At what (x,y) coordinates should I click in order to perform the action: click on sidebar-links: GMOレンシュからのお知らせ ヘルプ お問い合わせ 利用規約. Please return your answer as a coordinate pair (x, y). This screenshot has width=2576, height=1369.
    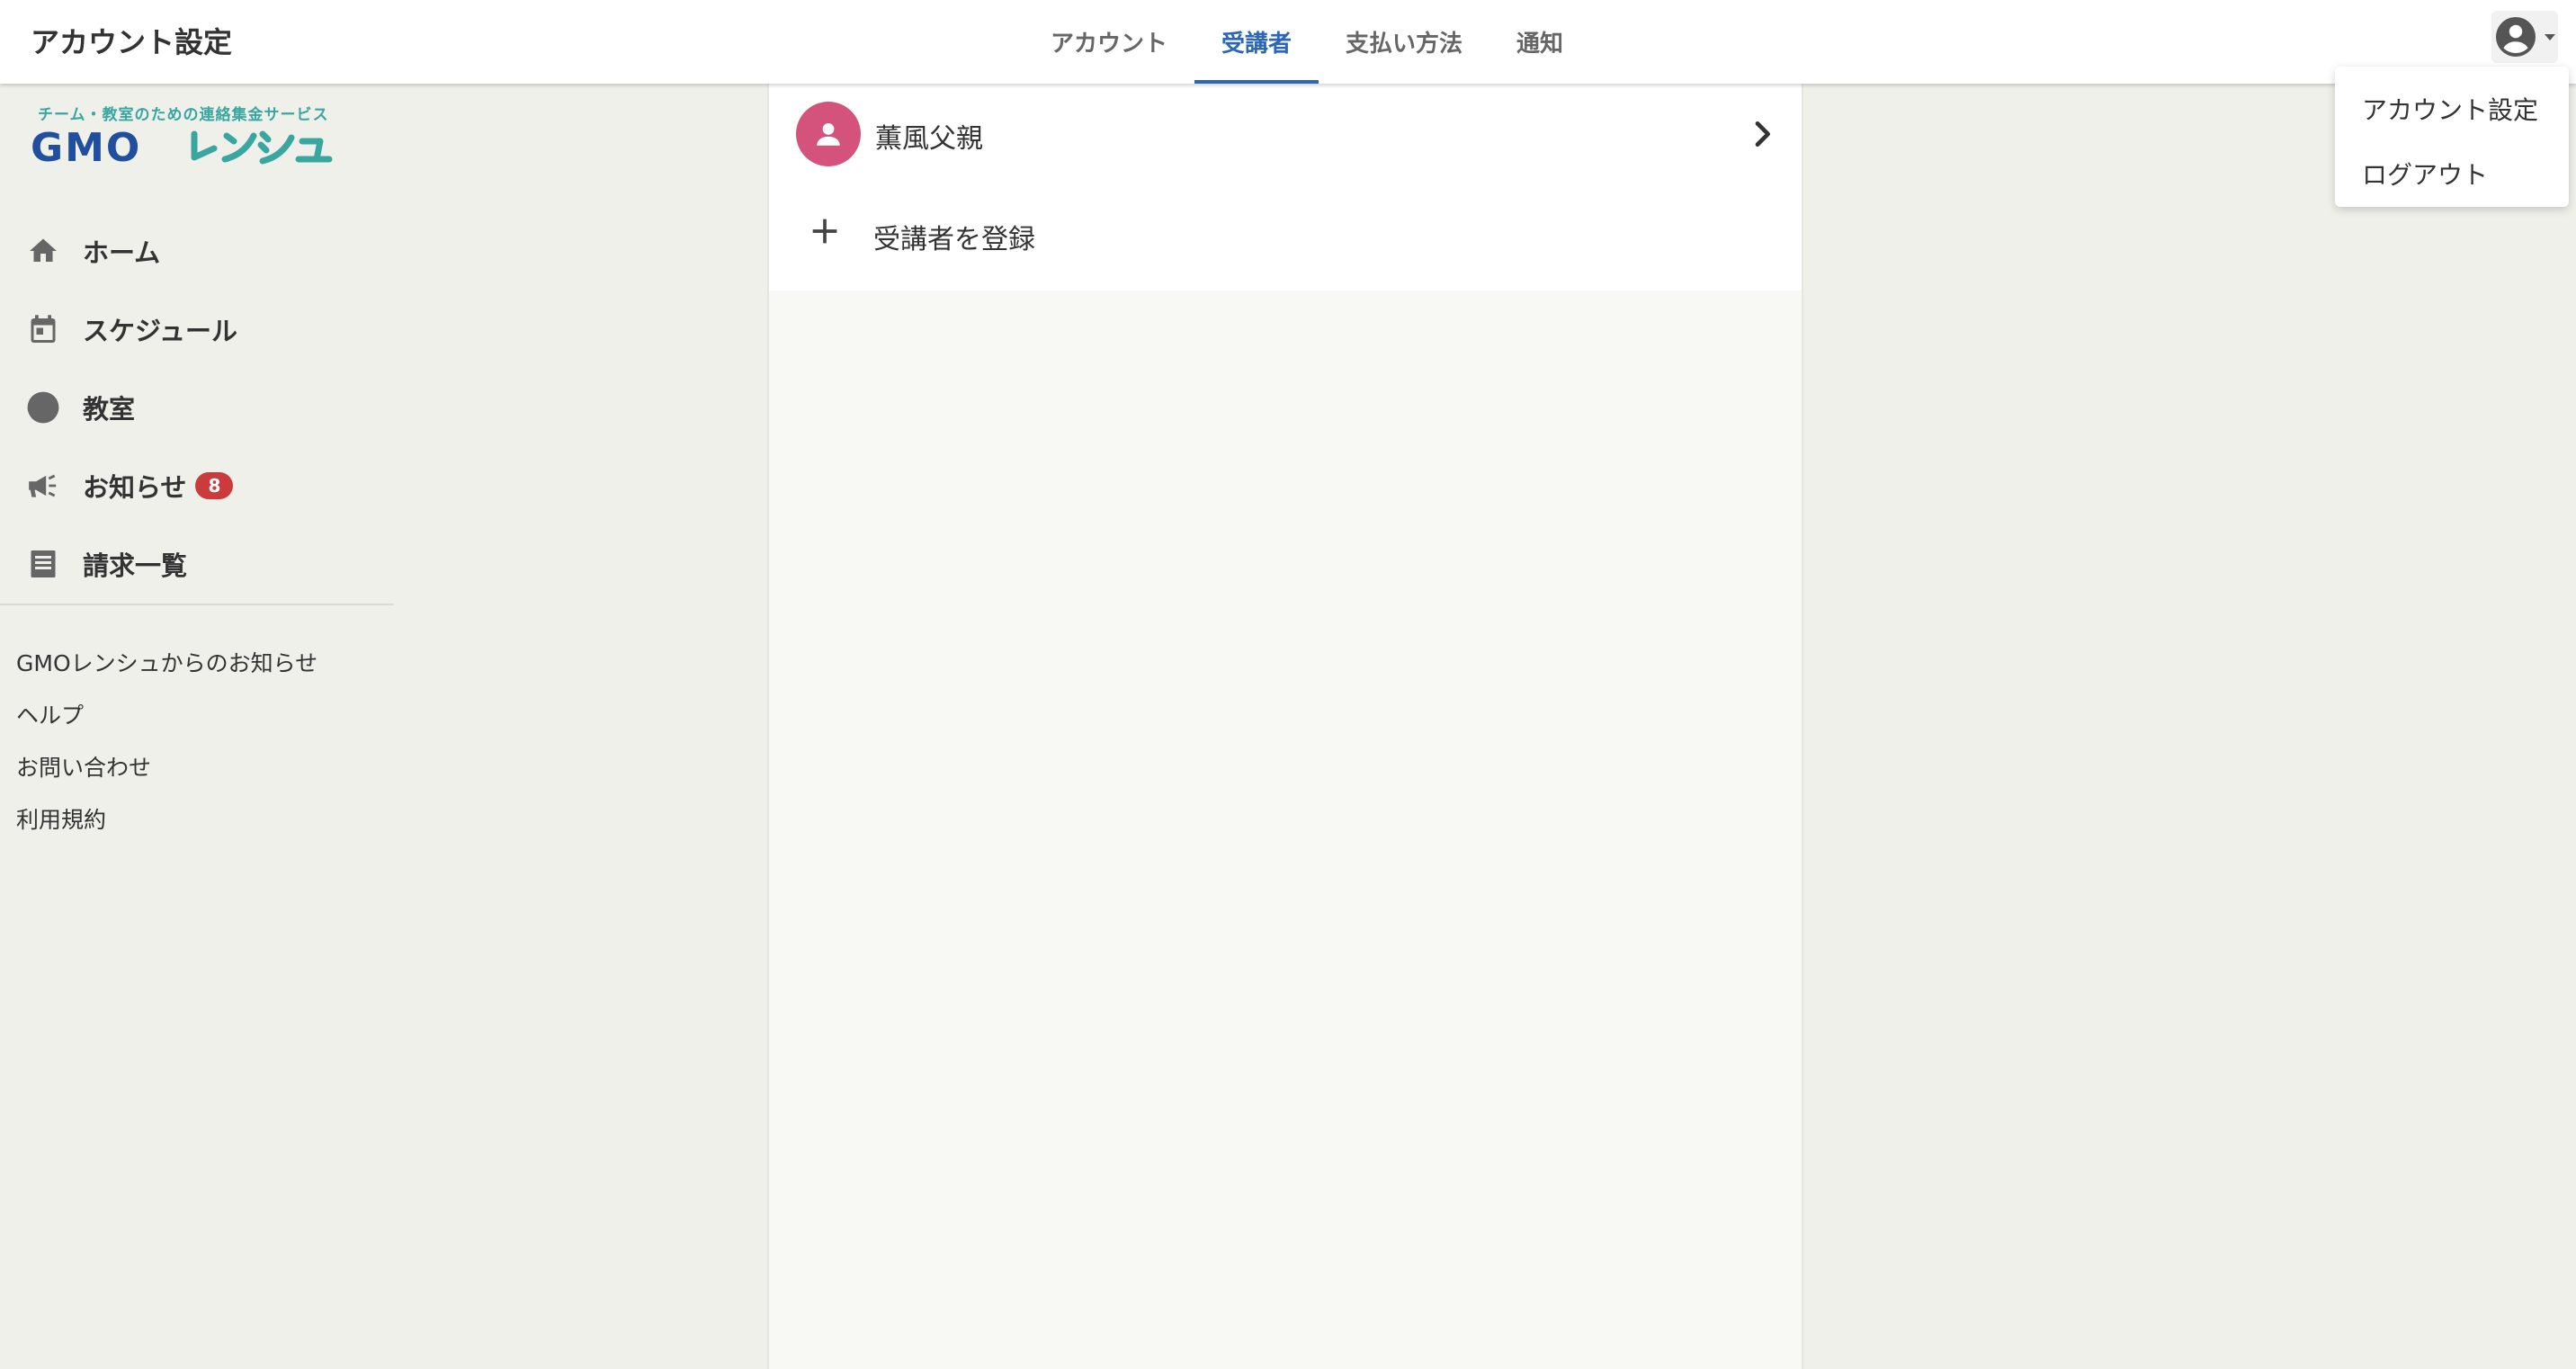
    Looking at the image, I should click on (167, 740).